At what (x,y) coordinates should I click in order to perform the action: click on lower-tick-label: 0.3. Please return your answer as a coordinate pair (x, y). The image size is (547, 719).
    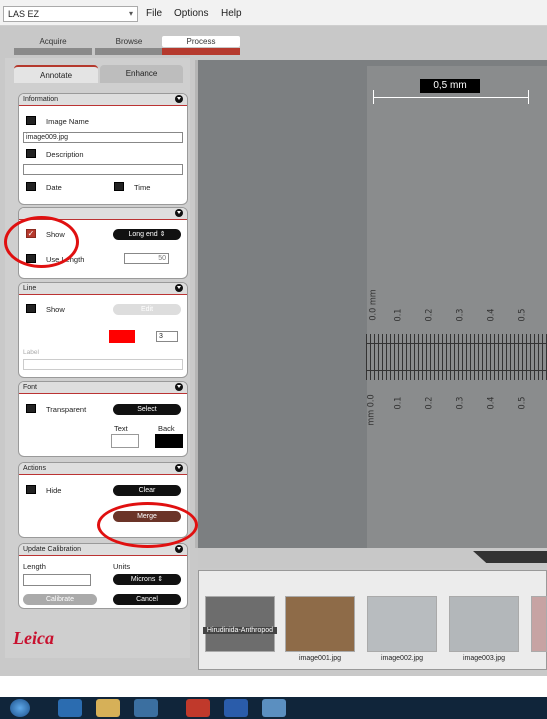
    Looking at the image, I should click on (460, 403).